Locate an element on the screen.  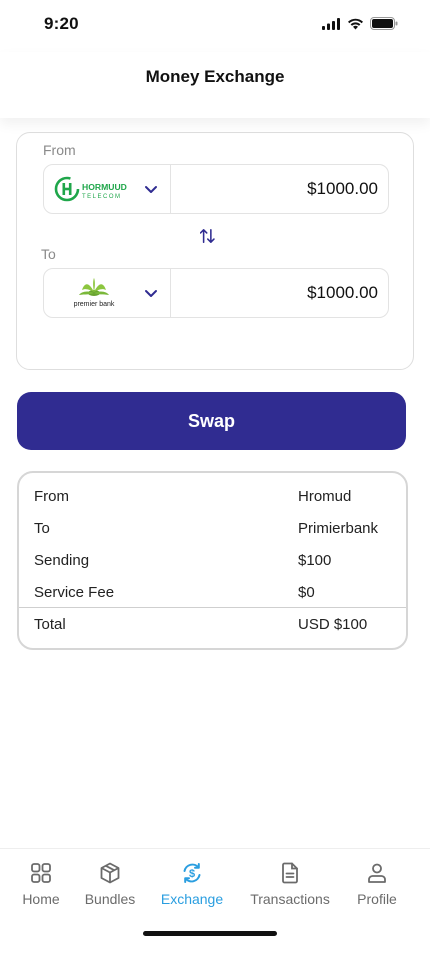
tab-transactions: Transactions is located at coordinates (290, 884).